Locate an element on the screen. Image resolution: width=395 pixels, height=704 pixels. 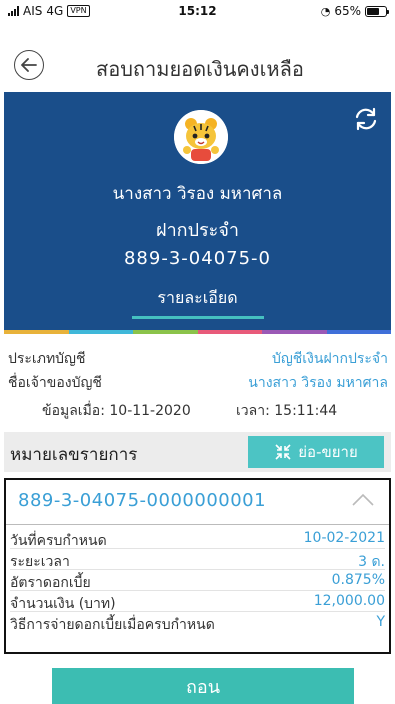
deposit-row-value: Y is located at coordinates (380, 622).